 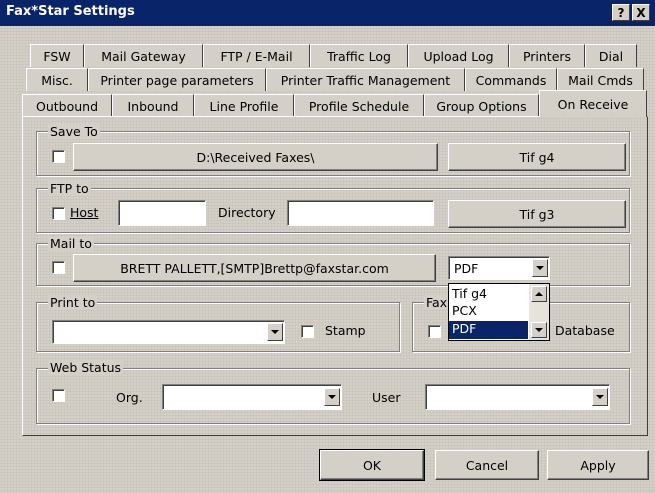 I want to click on tab-label: Profile Schedule, so click(x=359, y=106).